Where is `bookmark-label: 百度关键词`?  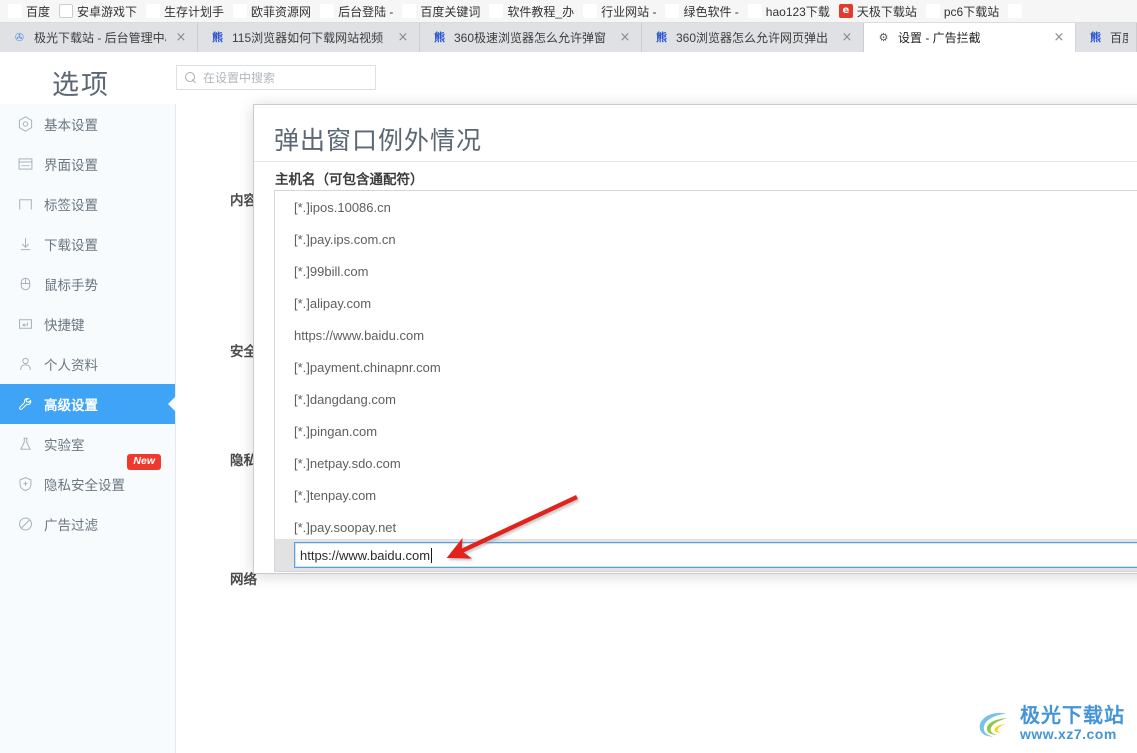 bookmark-label: 百度关键词 is located at coordinates (450, 11).